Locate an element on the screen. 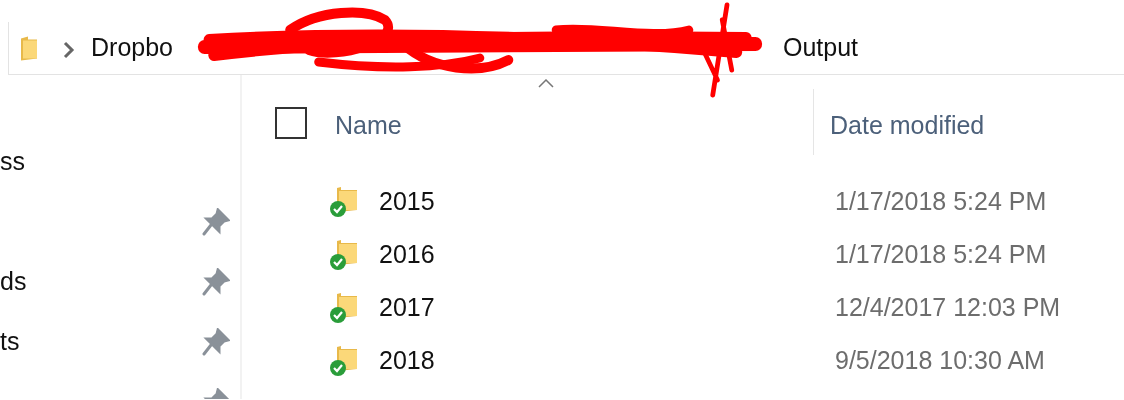 This screenshot has width=1124, height=400. date-modified: 9/5/2018 10:30 AM is located at coordinates (940, 360).